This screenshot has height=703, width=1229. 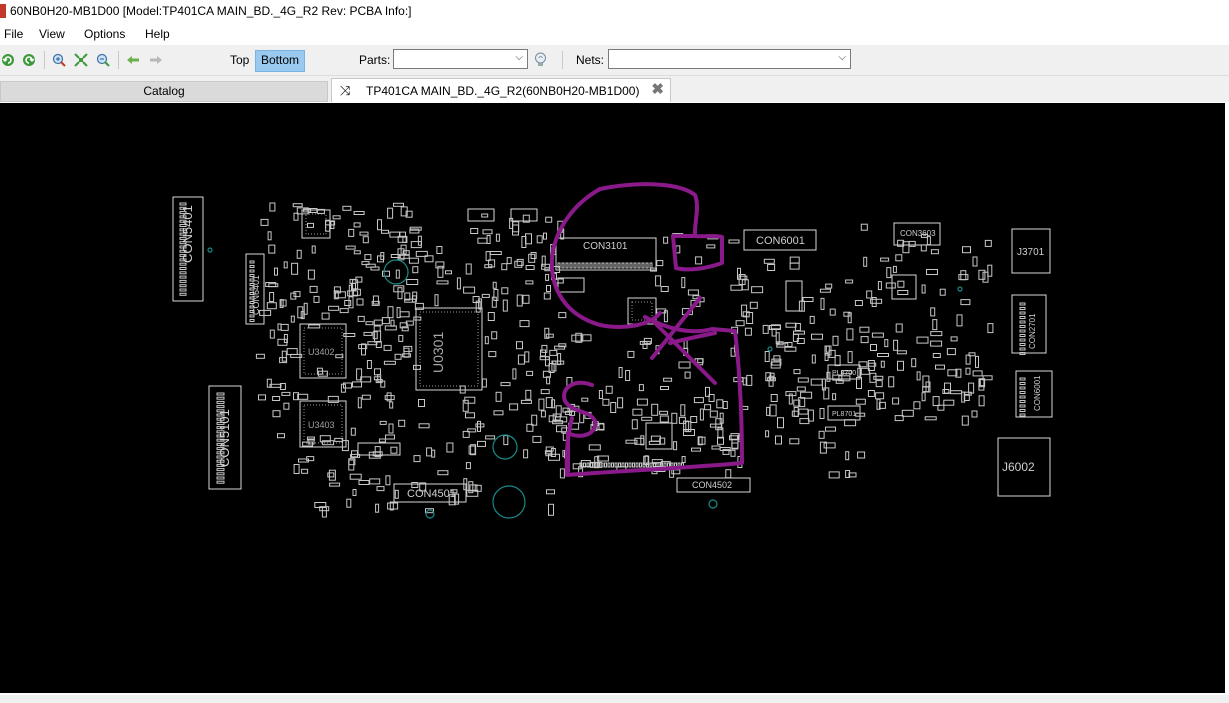 I want to click on zoom-fit-icon, so click(x=81, y=60).